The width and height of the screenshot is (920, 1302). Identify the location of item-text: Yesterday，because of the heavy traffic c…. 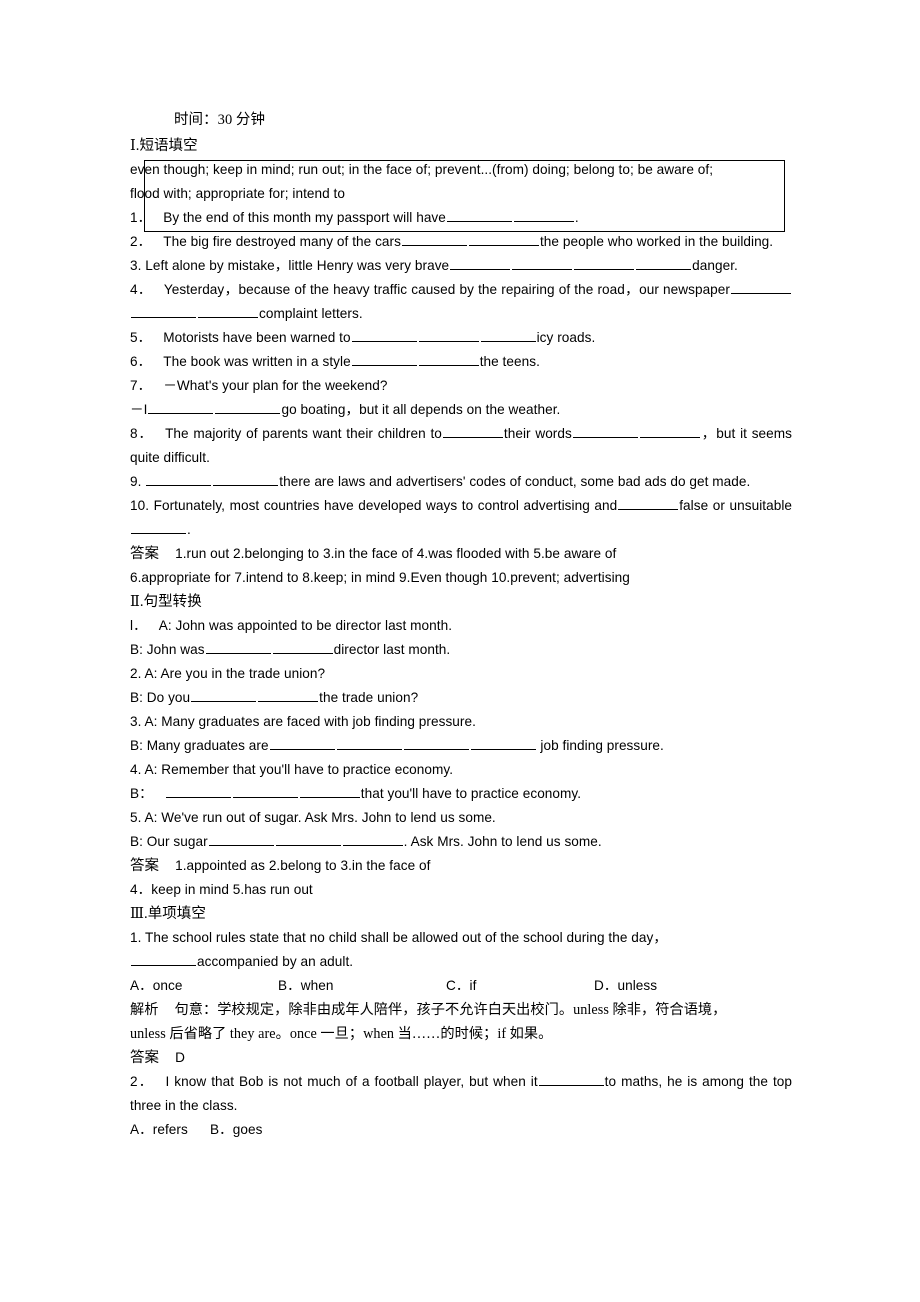
(446, 289).